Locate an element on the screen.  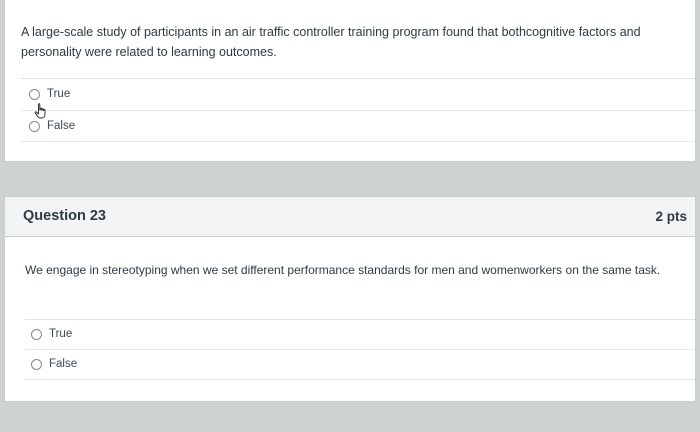
question-header: Question 23 2 pts is located at coordinates (350, 217).